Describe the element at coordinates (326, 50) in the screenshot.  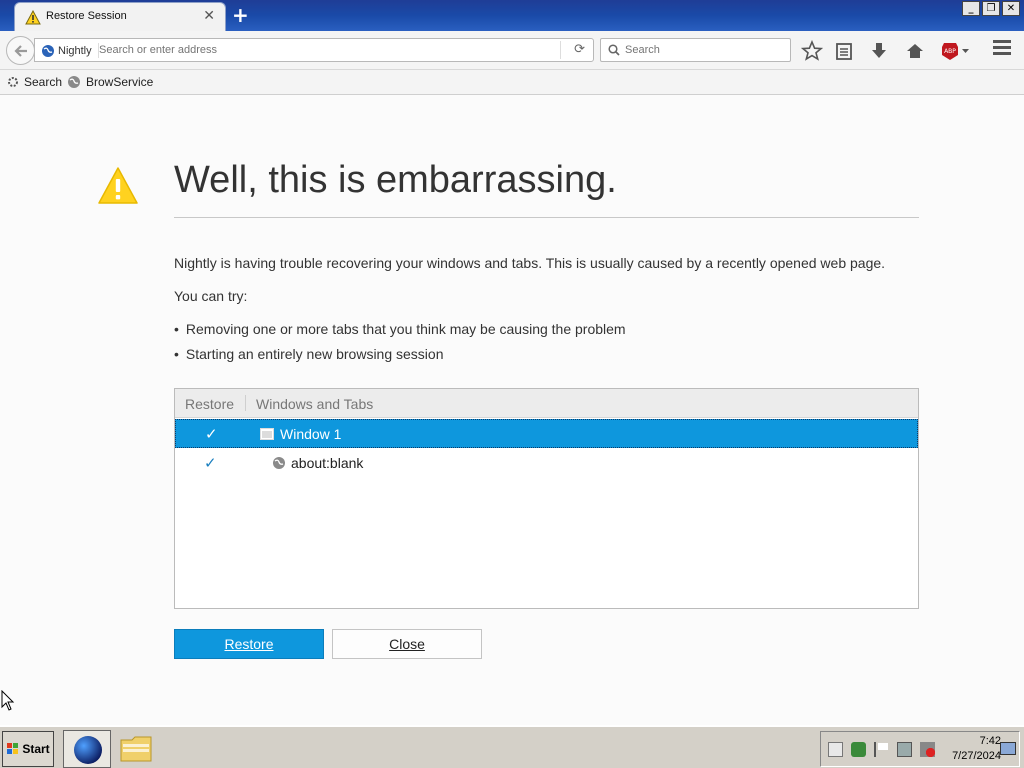
I see `url-input` at that location.